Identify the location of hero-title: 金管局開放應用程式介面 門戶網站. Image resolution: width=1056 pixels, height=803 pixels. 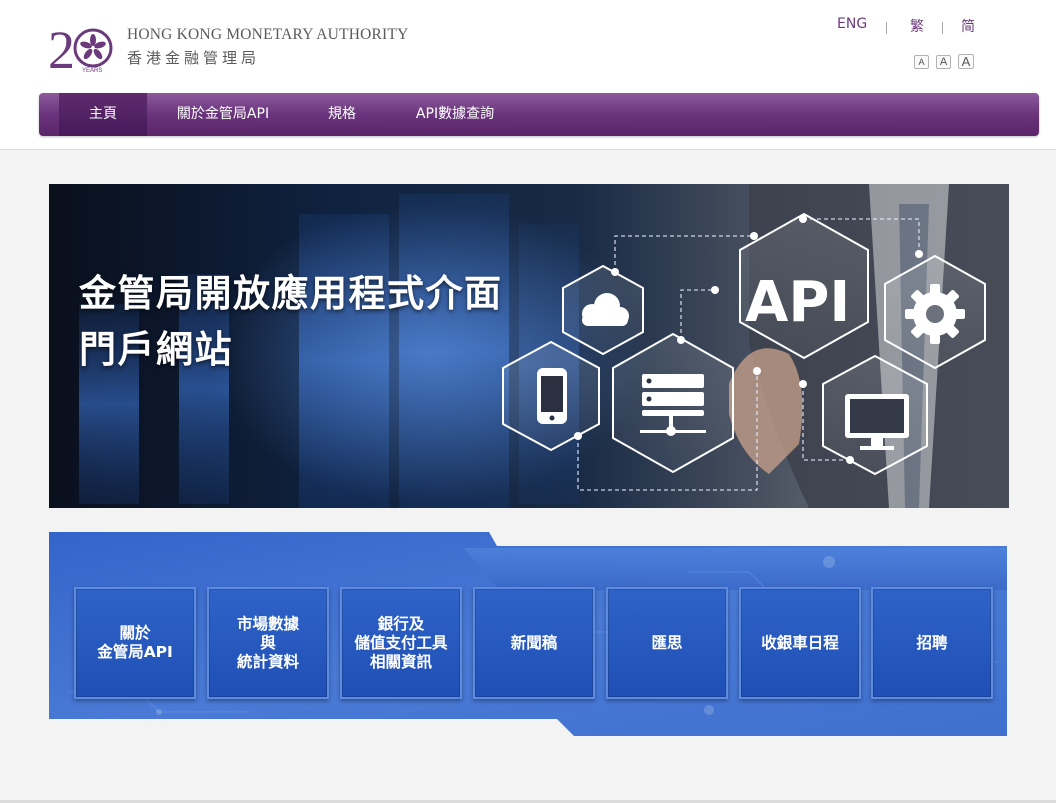
(291, 322).